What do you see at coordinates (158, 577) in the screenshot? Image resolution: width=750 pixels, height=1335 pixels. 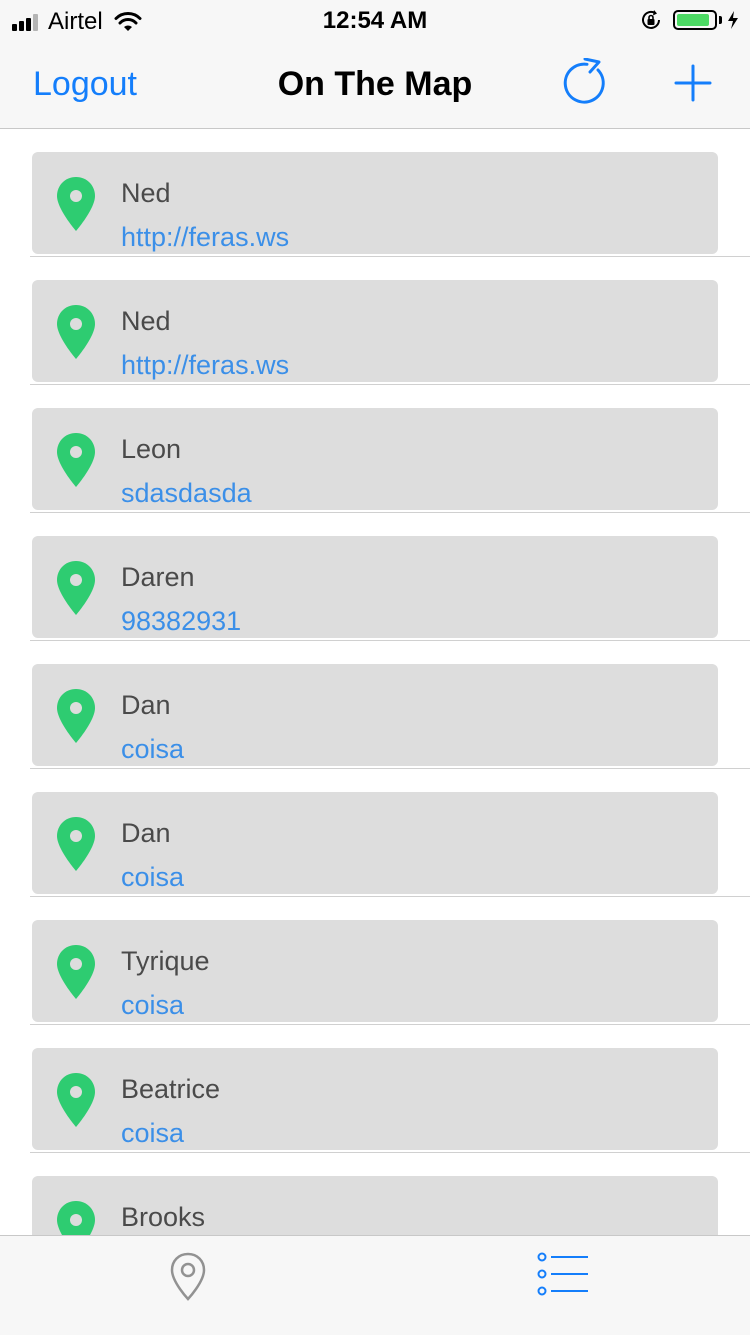 I see `location-name: Daren` at bounding box center [158, 577].